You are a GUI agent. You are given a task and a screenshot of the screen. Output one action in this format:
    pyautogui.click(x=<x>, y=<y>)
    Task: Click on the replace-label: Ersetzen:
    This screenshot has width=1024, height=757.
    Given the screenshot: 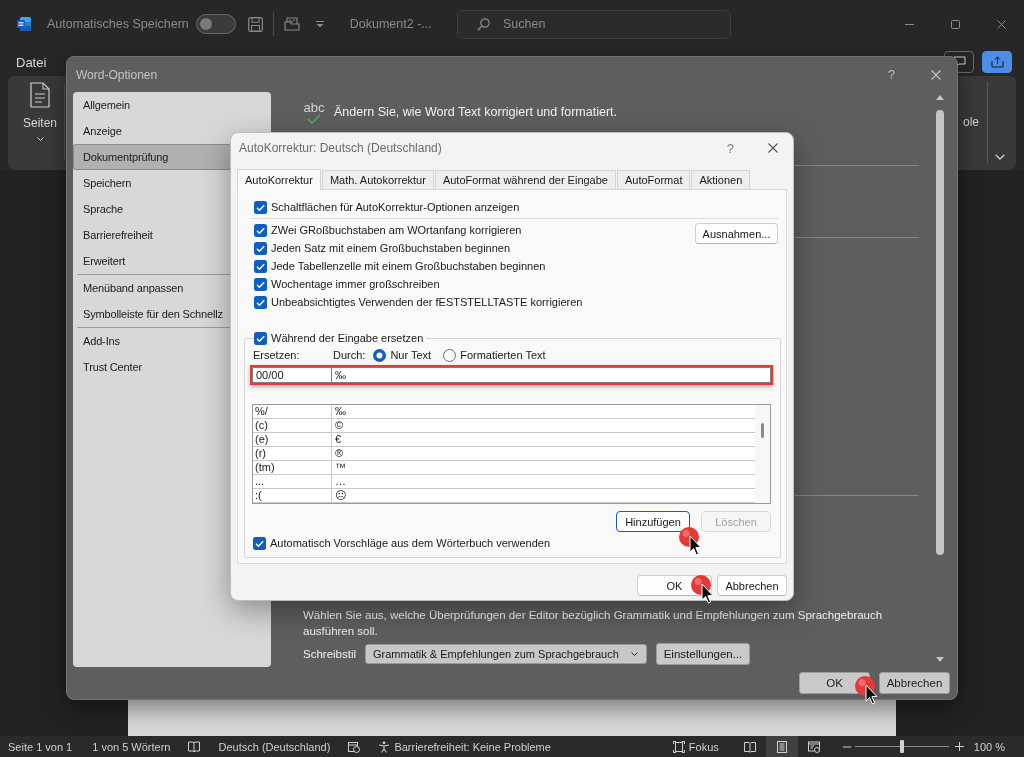 What is the action you would take?
    pyautogui.click(x=277, y=355)
    